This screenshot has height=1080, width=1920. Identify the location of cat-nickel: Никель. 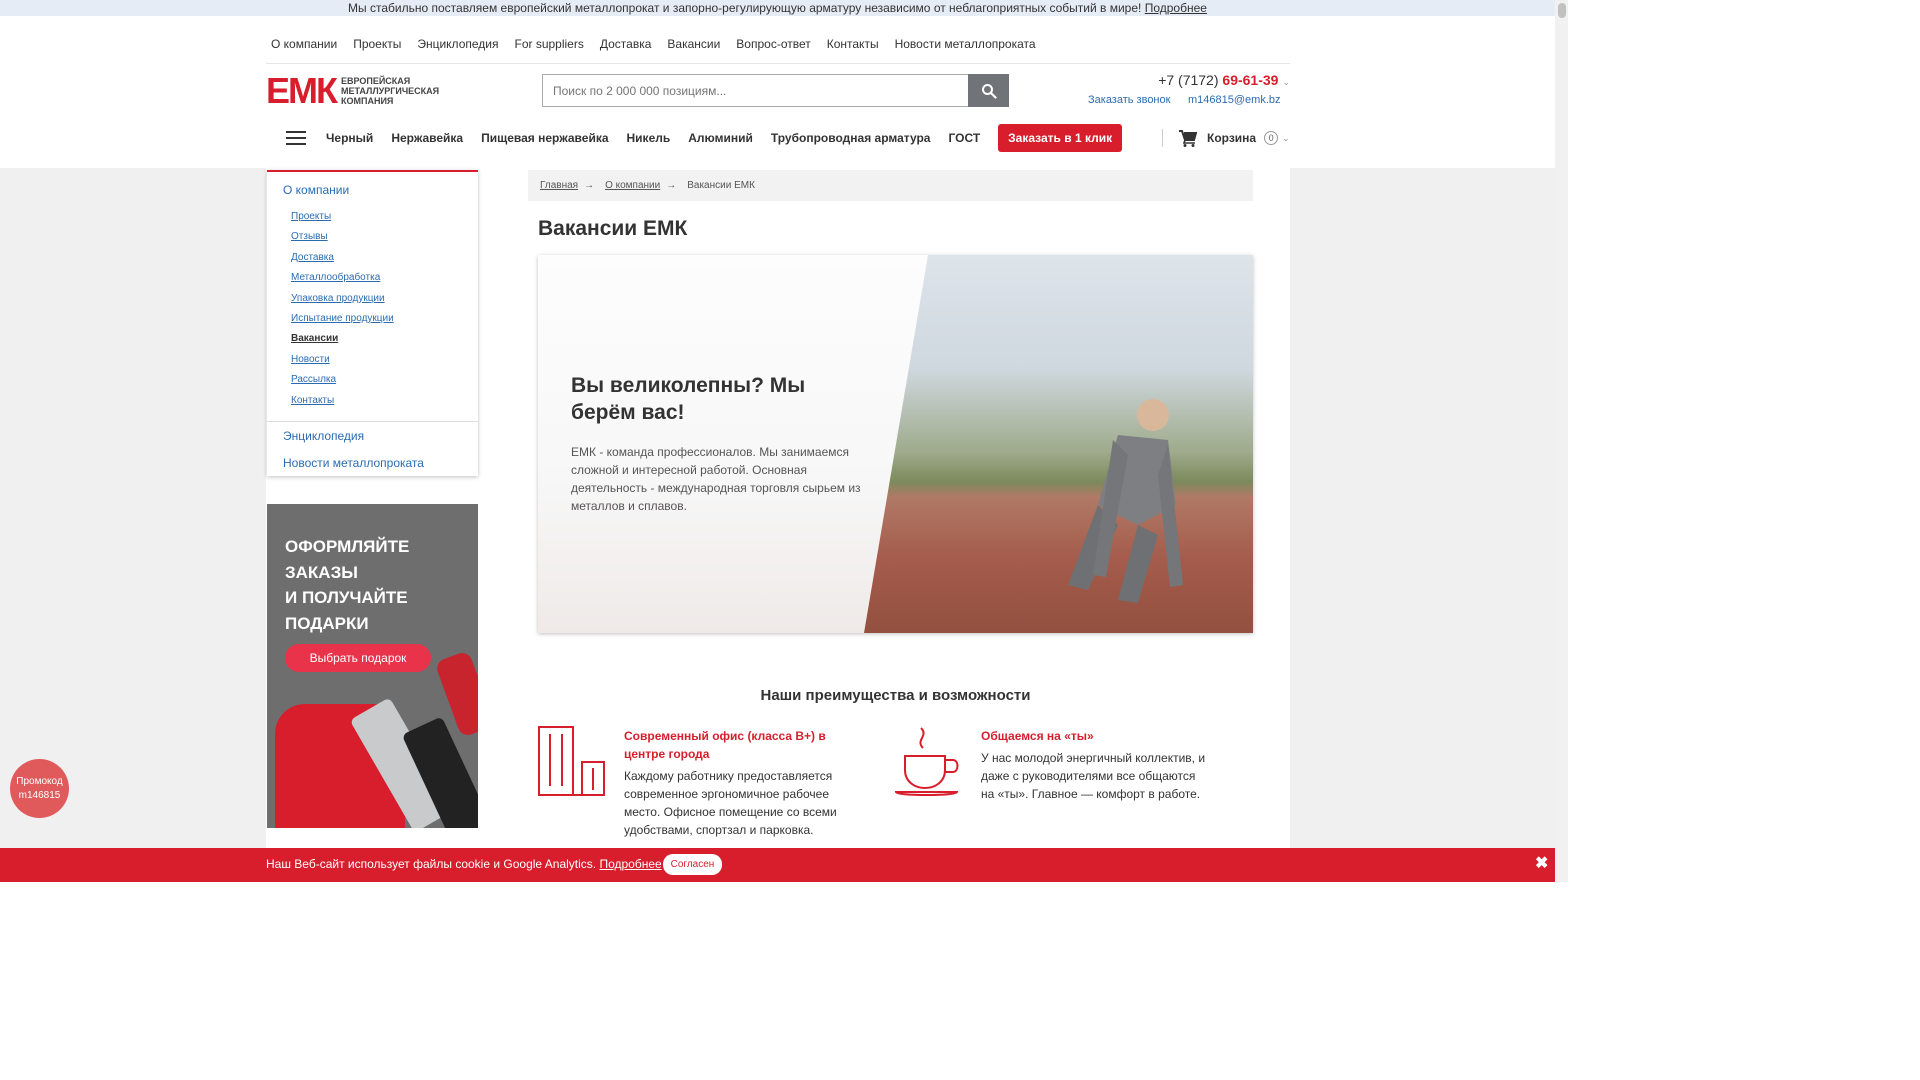
(649, 138).